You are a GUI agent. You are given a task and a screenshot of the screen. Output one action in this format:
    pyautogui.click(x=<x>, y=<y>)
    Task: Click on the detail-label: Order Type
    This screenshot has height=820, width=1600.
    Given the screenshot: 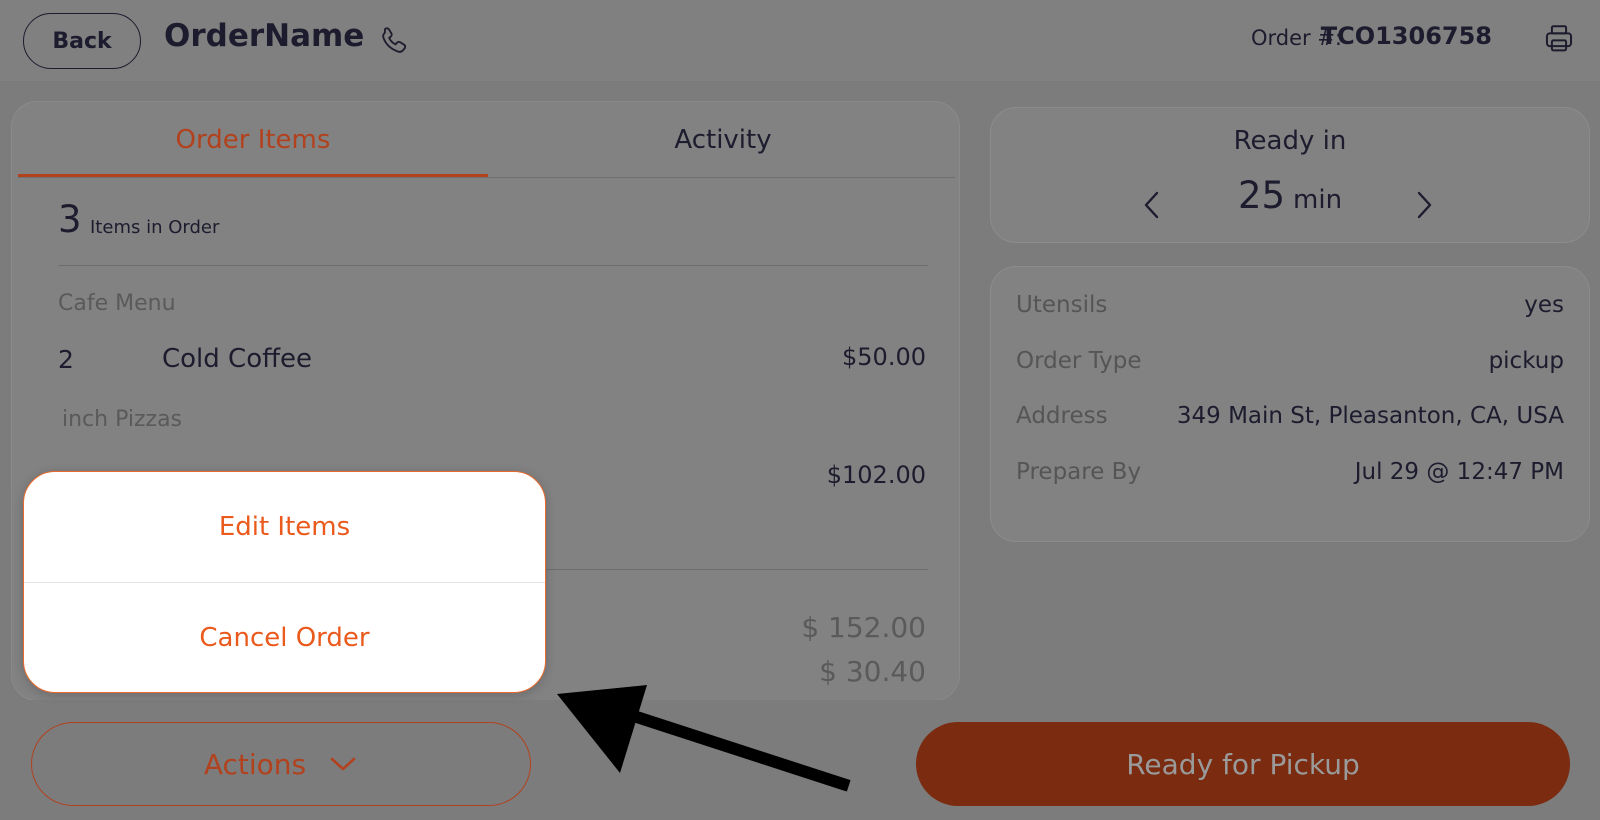 What is the action you would take?
    pyautogui.click(x=1079, y=361)
    